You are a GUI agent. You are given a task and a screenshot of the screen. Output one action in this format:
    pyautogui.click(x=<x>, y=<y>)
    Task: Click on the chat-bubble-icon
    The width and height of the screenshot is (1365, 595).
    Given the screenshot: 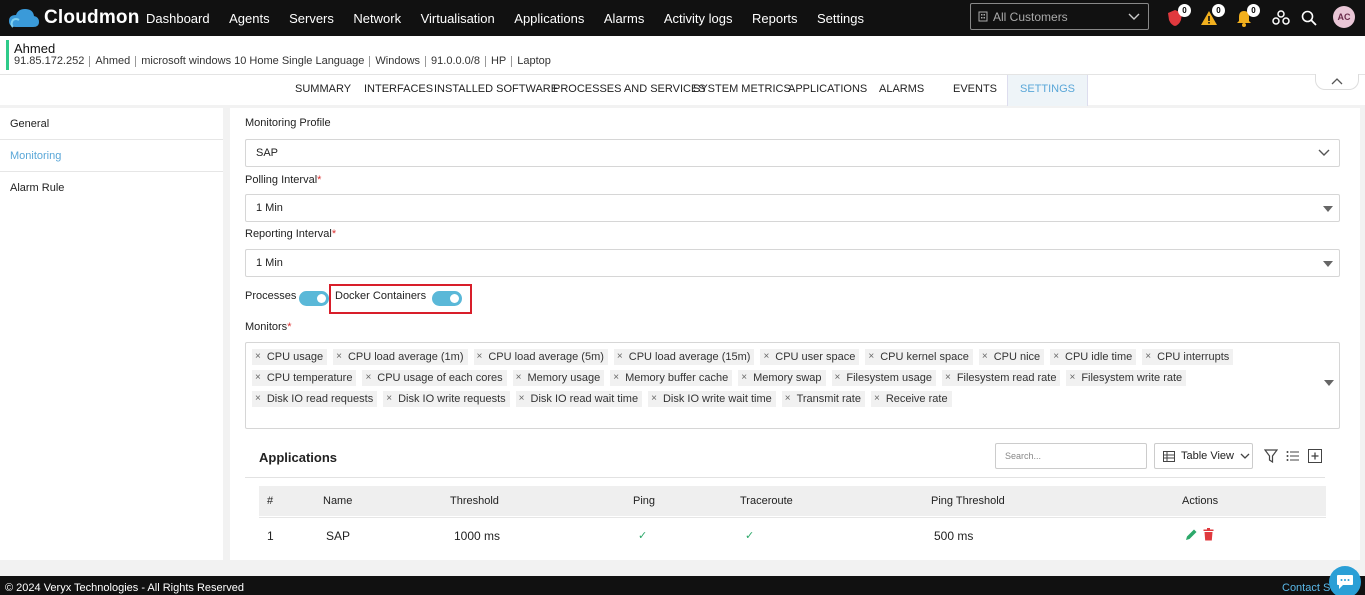 What is the action you would take?
    pyautogui.click(x=1345, y=582)
    